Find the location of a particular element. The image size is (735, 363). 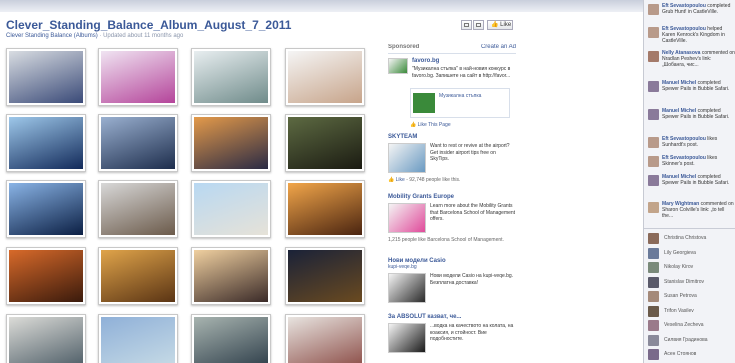

album-owner-link: Clever Standing Balance (Albums) is located at coordinates (52, 36).